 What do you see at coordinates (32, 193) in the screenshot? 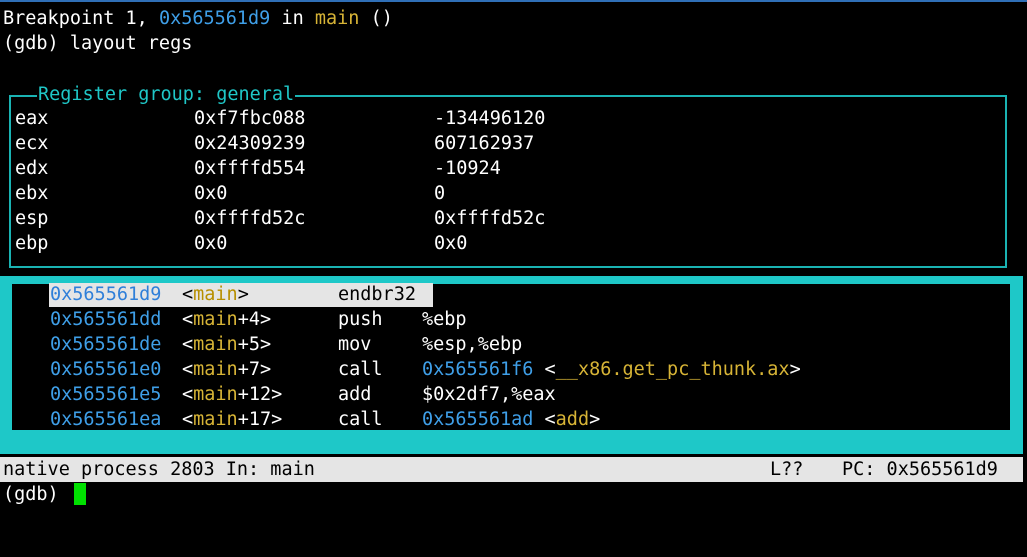
I see `register-name: ebx` at bounding box center [32, 193].